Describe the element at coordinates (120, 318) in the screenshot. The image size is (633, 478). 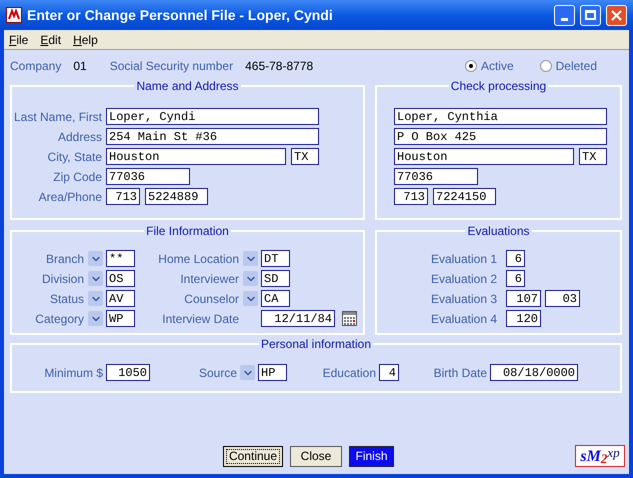
I see `text-field: WP` at that location.